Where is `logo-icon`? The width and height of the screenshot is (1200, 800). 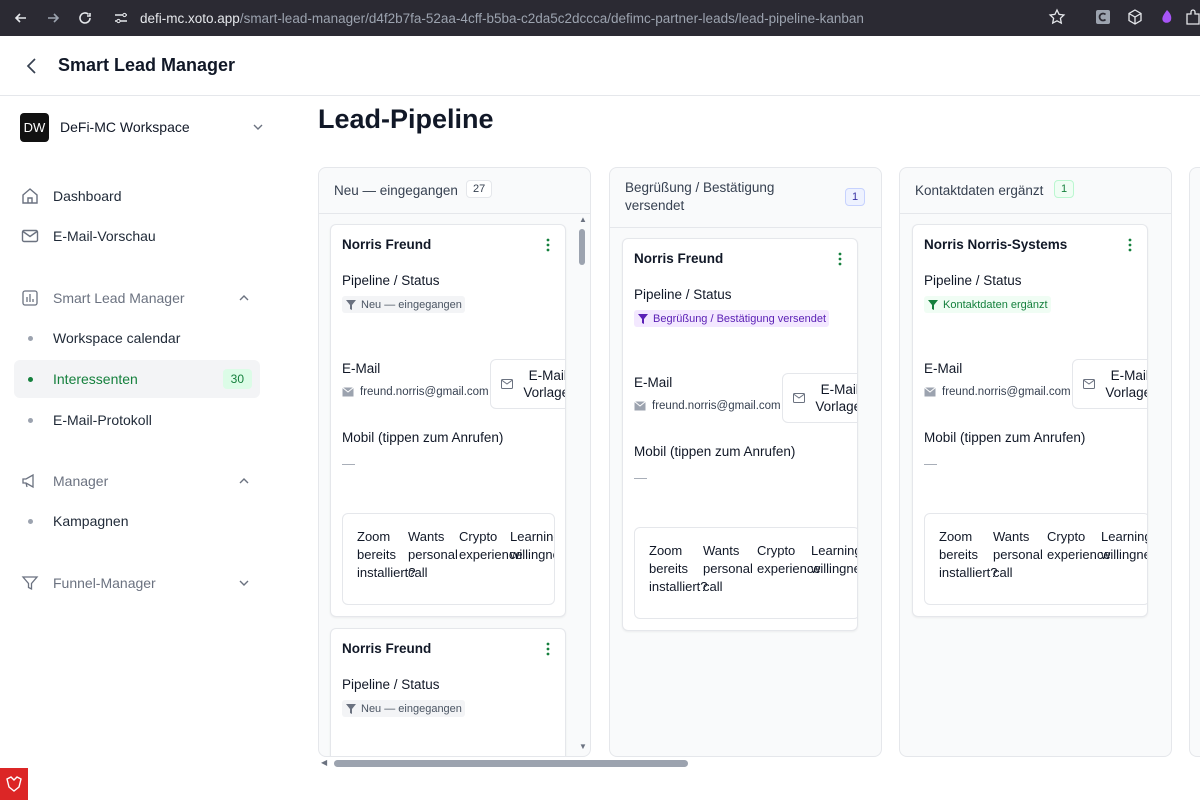
logo-icon is located at coordinates (14, 784).